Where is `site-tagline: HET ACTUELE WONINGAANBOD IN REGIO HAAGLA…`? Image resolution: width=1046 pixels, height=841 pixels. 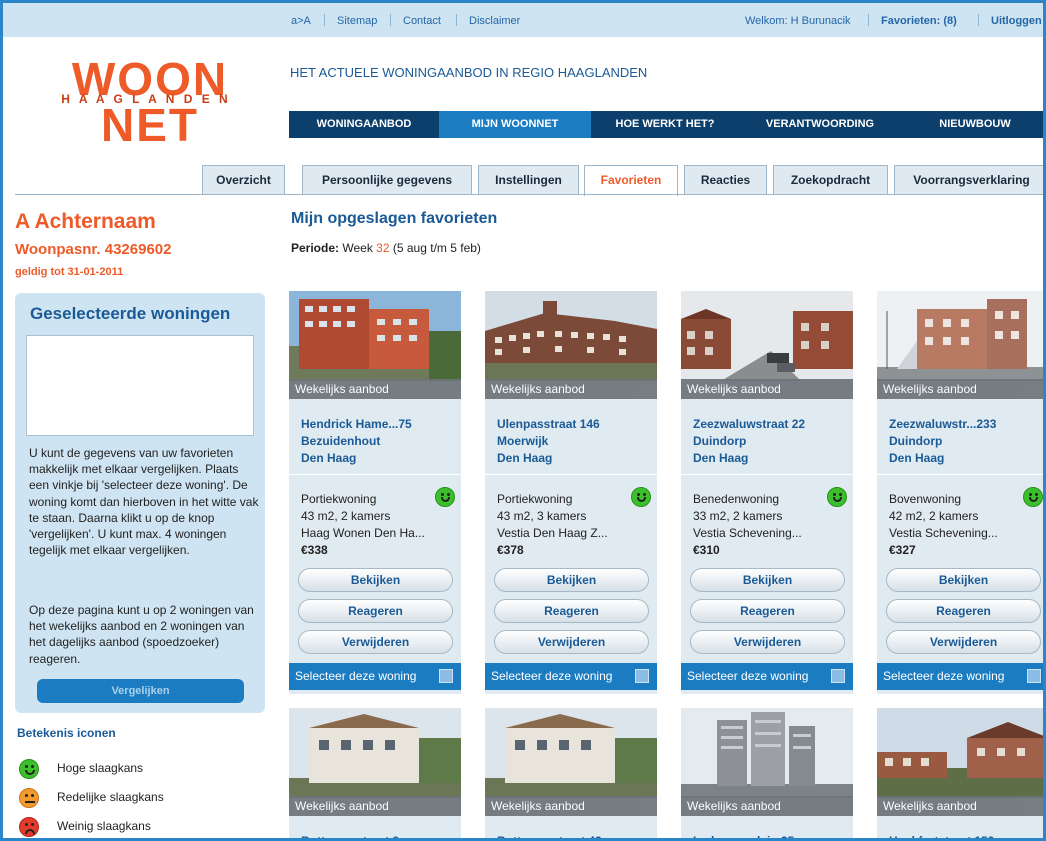 site-tagline: HET ACTUELE WONINGAANBOD IN REGIO HAAGLA… is located at coordinates (469, 72).